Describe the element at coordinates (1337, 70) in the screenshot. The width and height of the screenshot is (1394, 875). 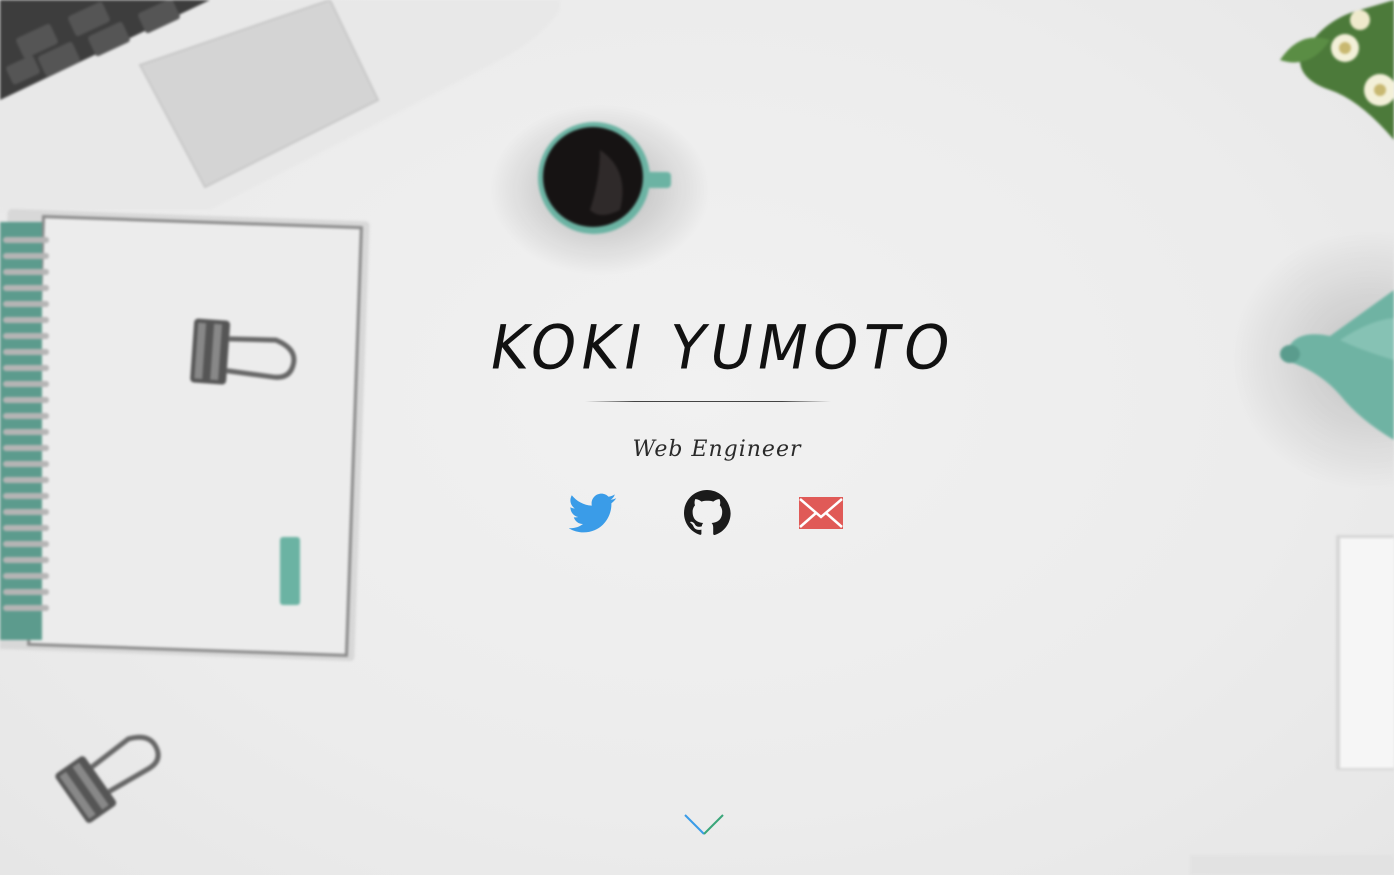
I see `flowers-shape` at that location.